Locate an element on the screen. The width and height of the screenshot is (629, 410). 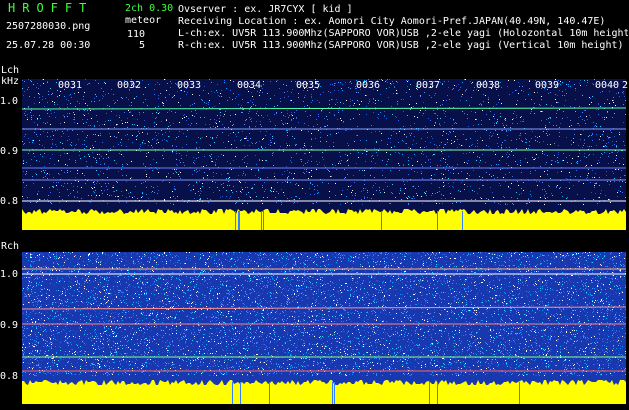
time-tick: 0032 is located at coordinates (129, 85).